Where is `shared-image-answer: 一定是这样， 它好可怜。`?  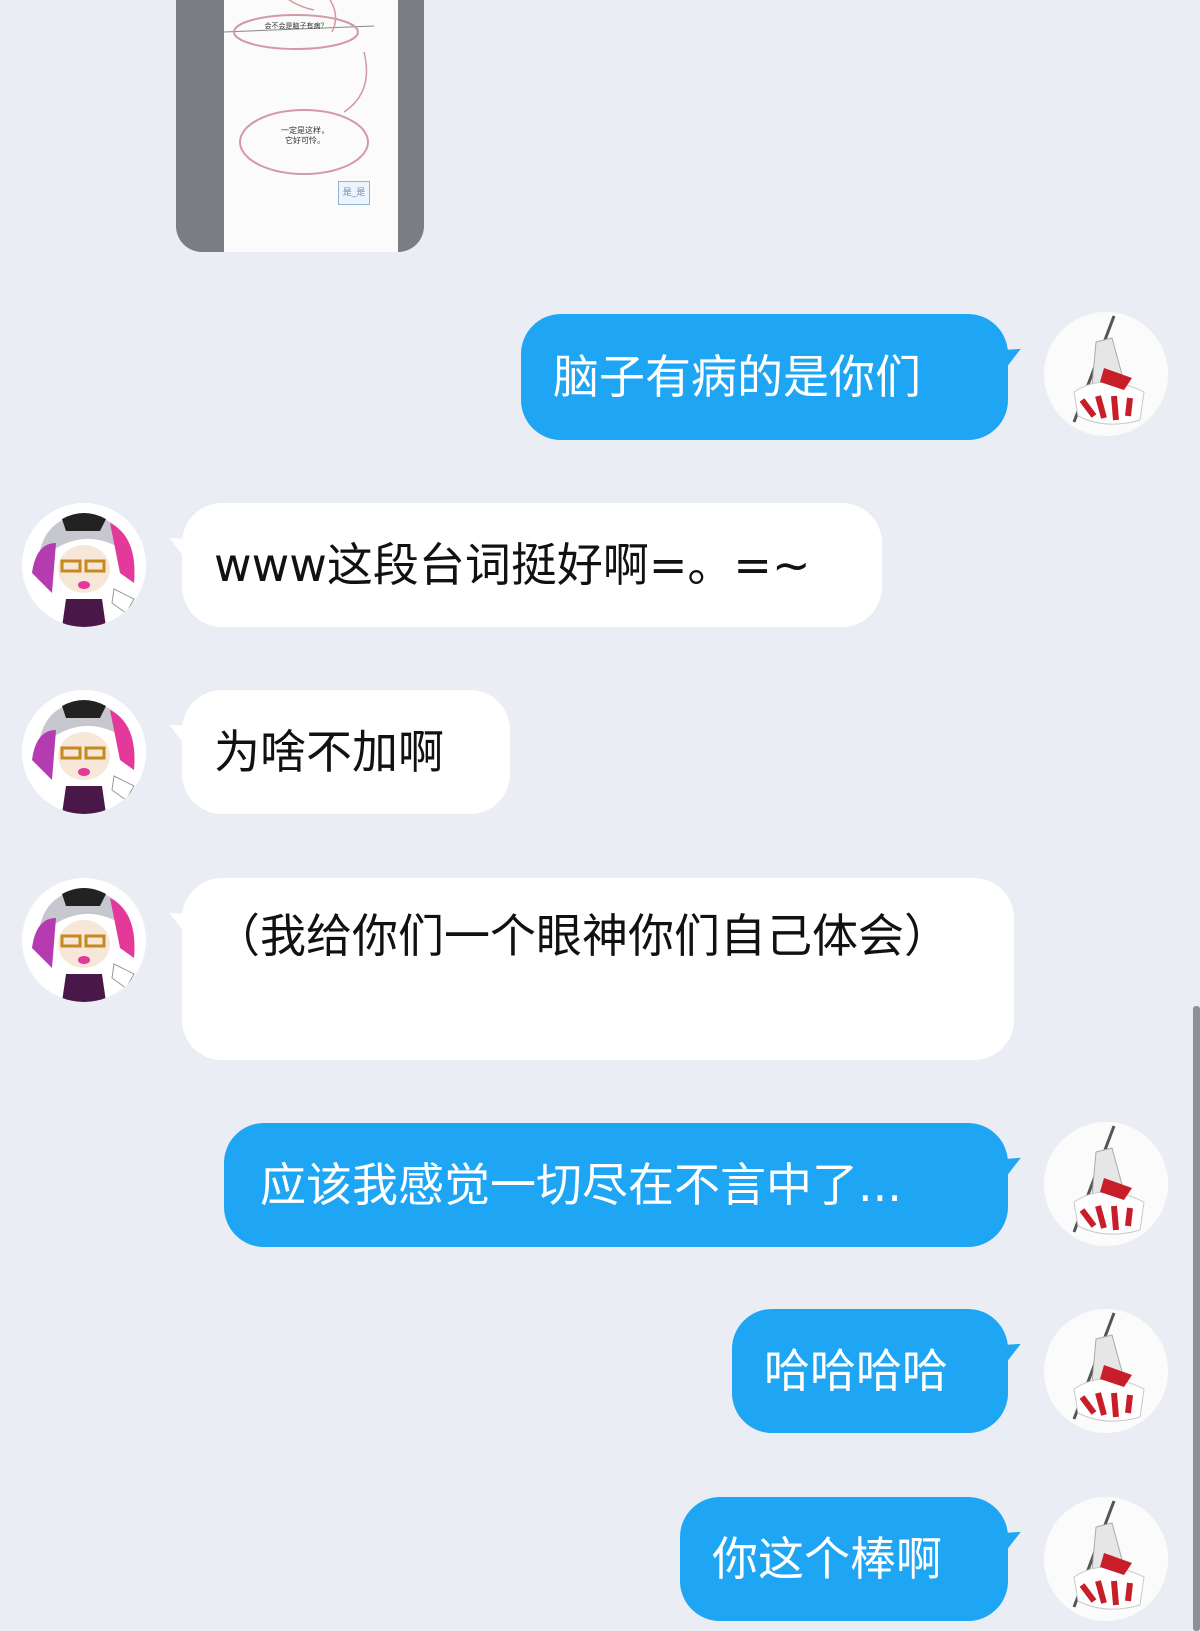 shared-image-answer: 一定是这样， 它好可怜。 is located at coordinates (305, 136).